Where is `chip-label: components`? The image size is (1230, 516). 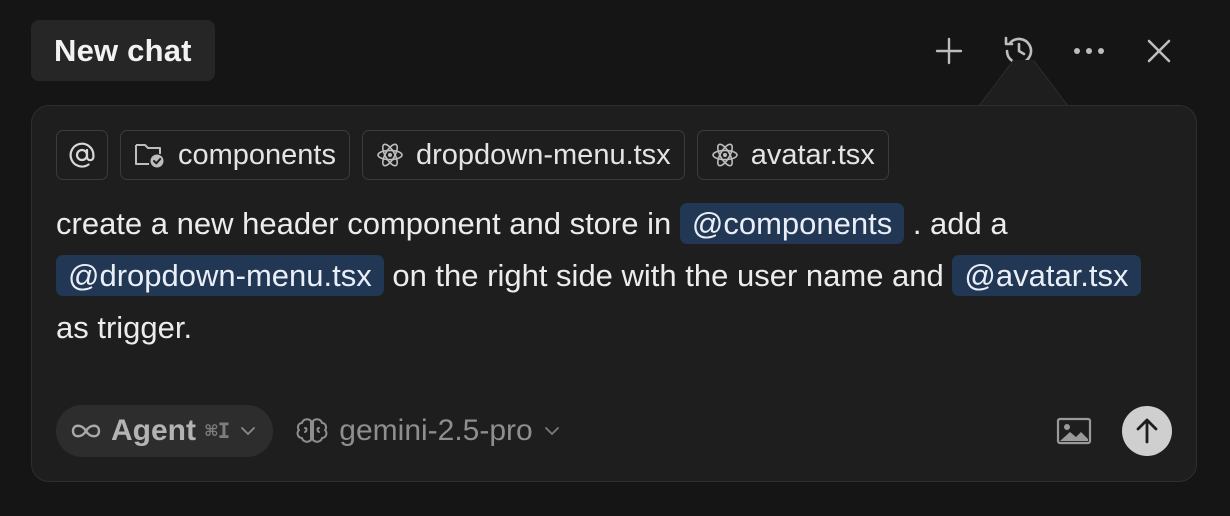
chip-label: components is located at coordinates (257, 154).